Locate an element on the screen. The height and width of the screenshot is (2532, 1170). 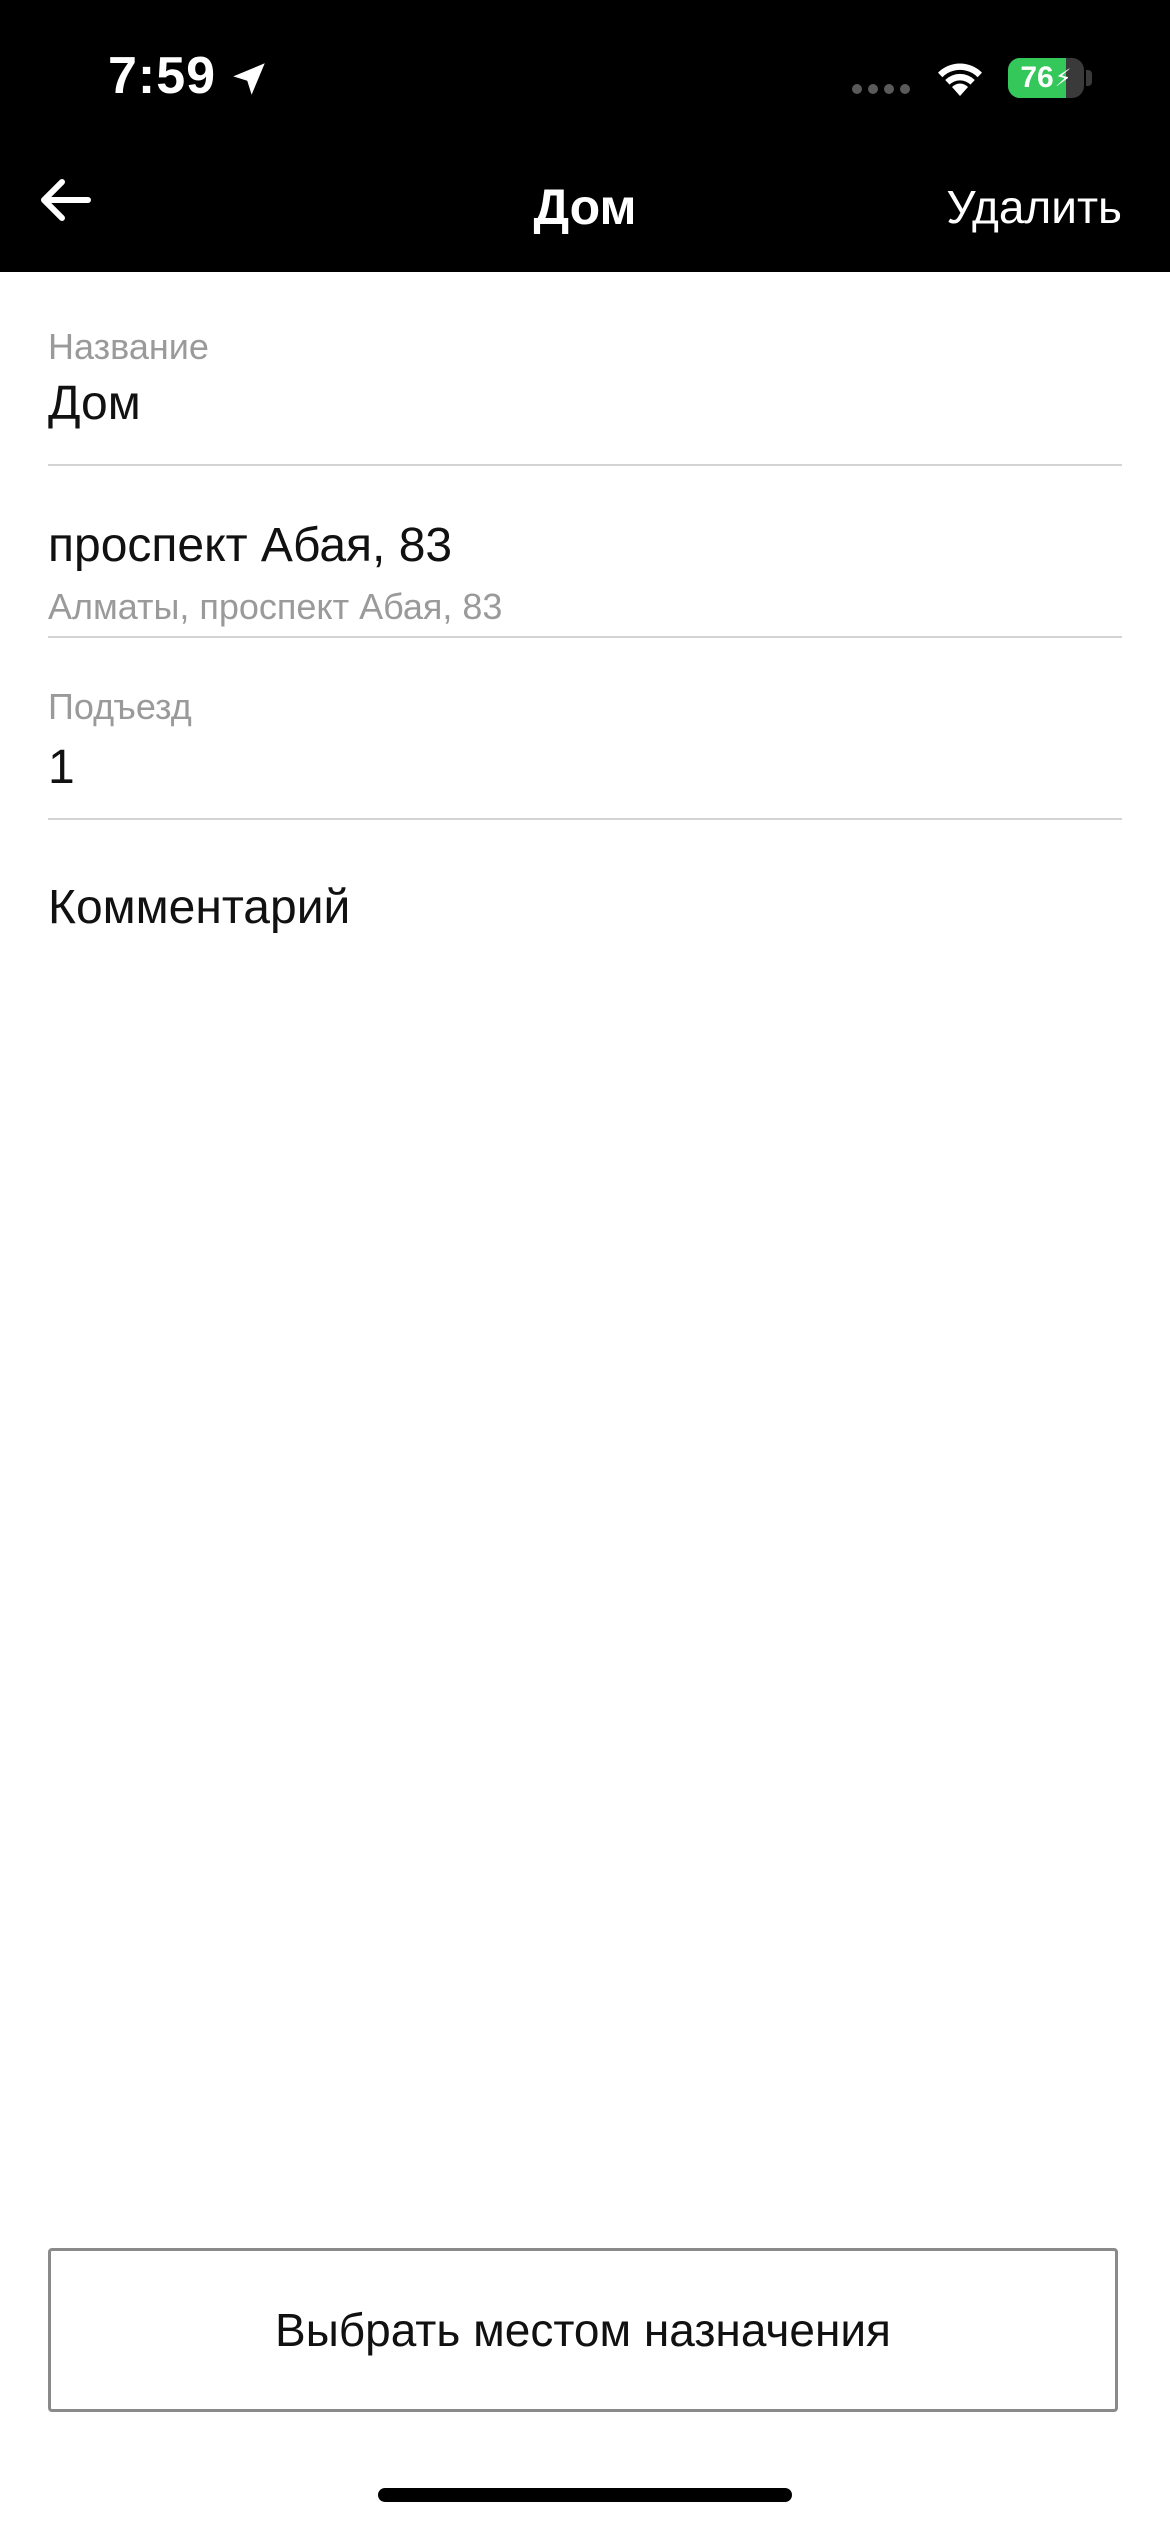
comment-field-placeholder: Комментарий is located at coordinates (199, 907).